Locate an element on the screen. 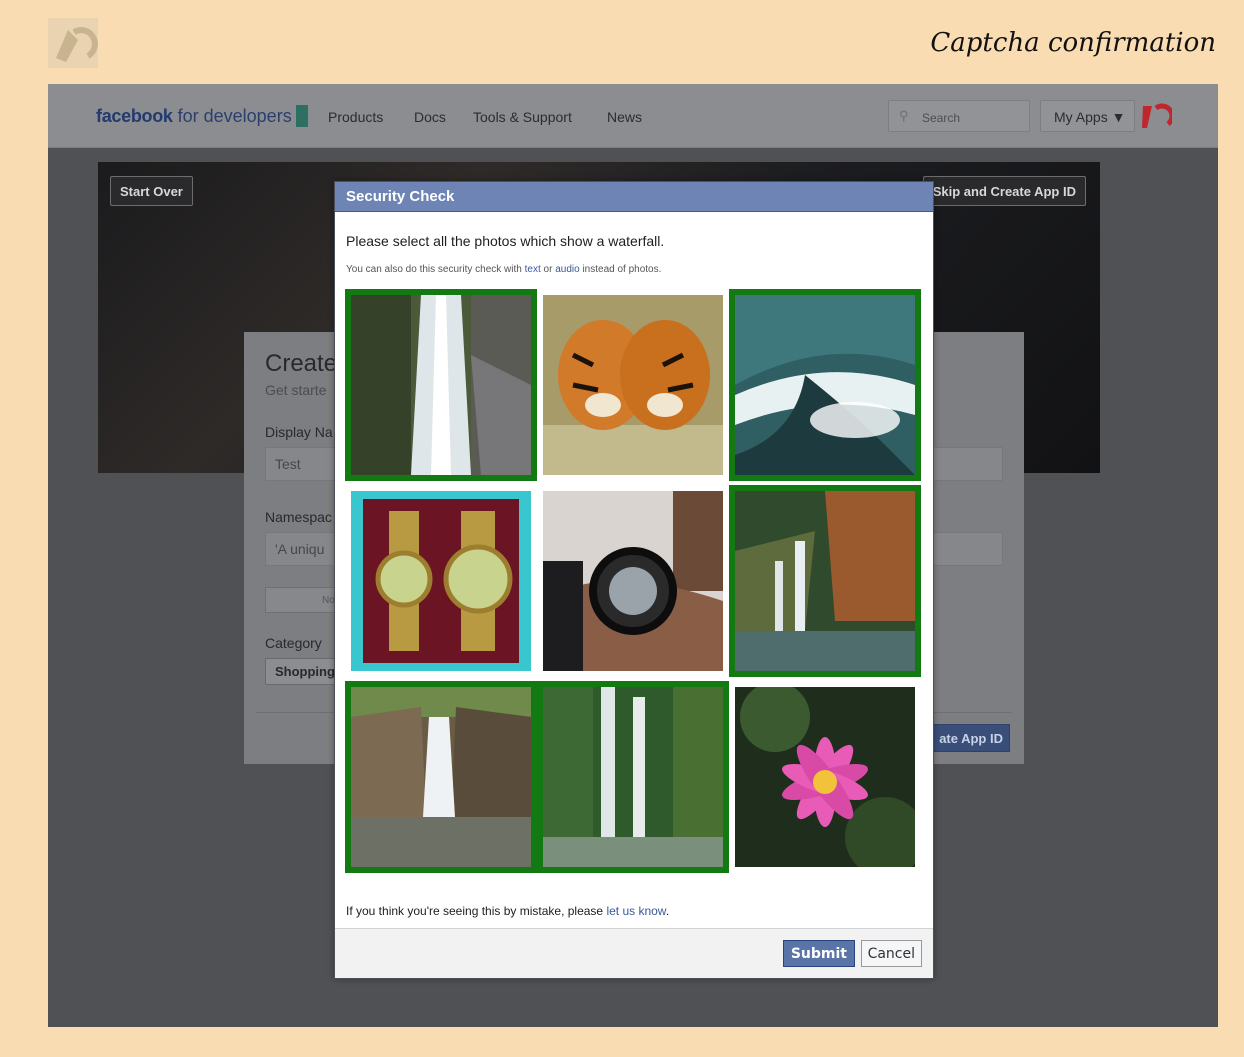 The image size is (1244, 1057). display-name-label: Display Na is located at coordinates (299, 432).